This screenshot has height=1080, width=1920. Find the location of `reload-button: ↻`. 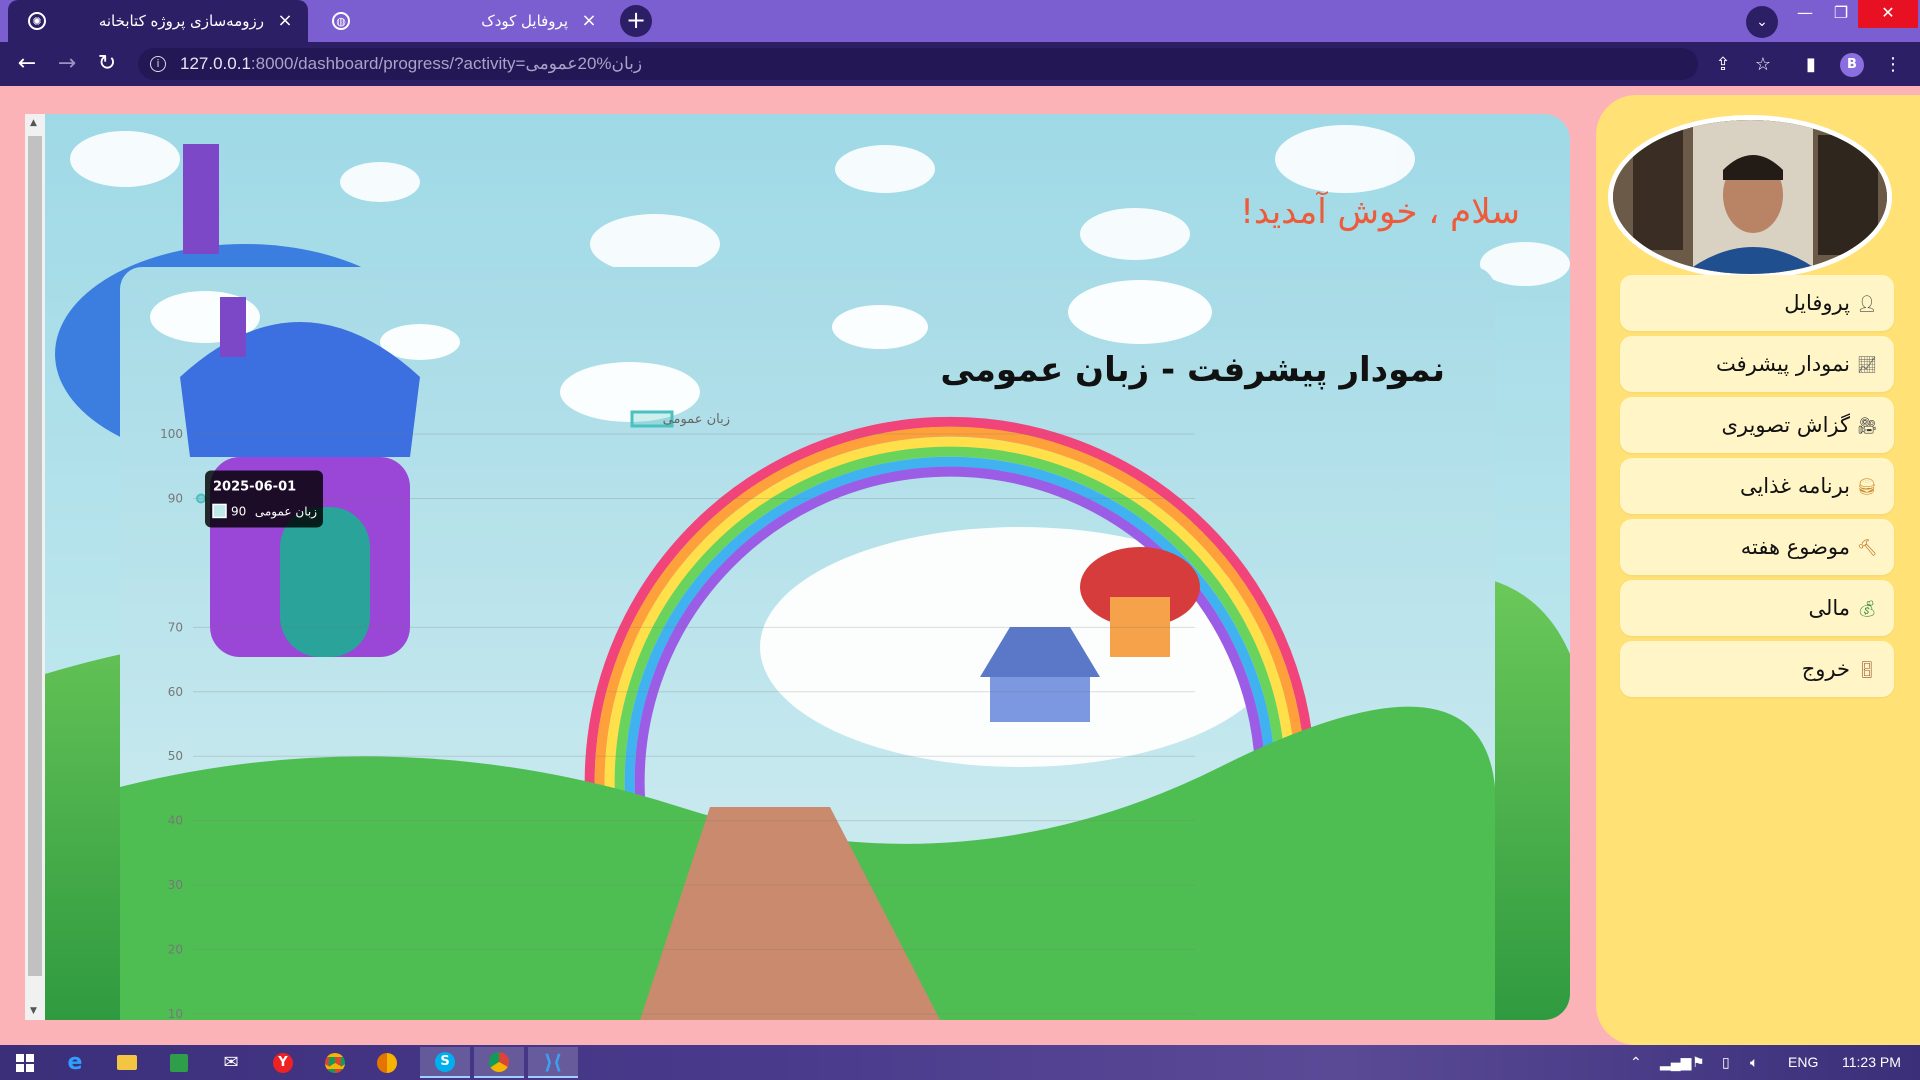

reload-button: ↻ is located at coordinates (107, 64).